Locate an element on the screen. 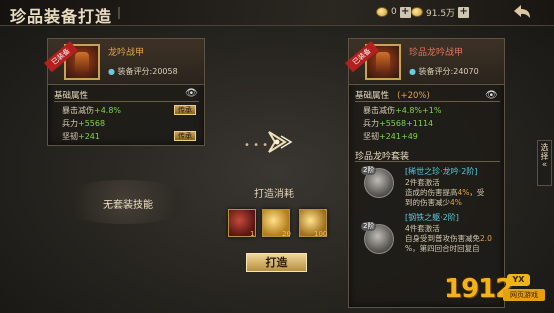  attr-row: 暴击减伤+4.8% is located at coordinates (92, 110).